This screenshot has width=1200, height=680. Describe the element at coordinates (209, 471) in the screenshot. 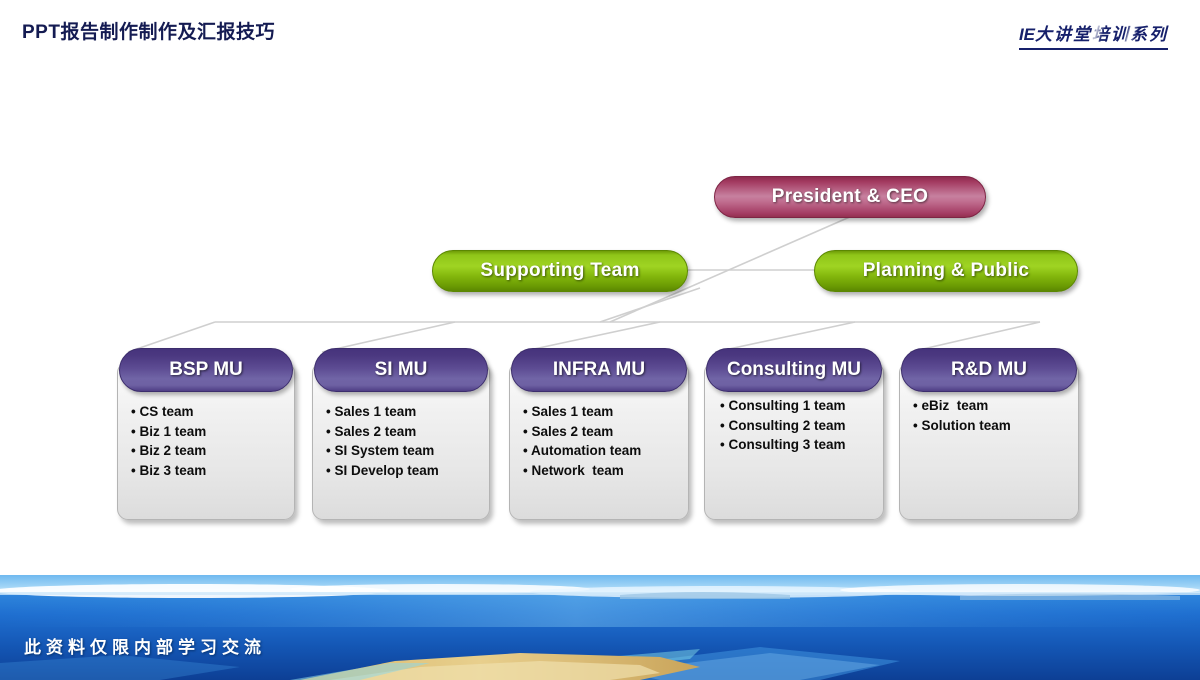

I see `list-item: Biz 3 team` at that location.